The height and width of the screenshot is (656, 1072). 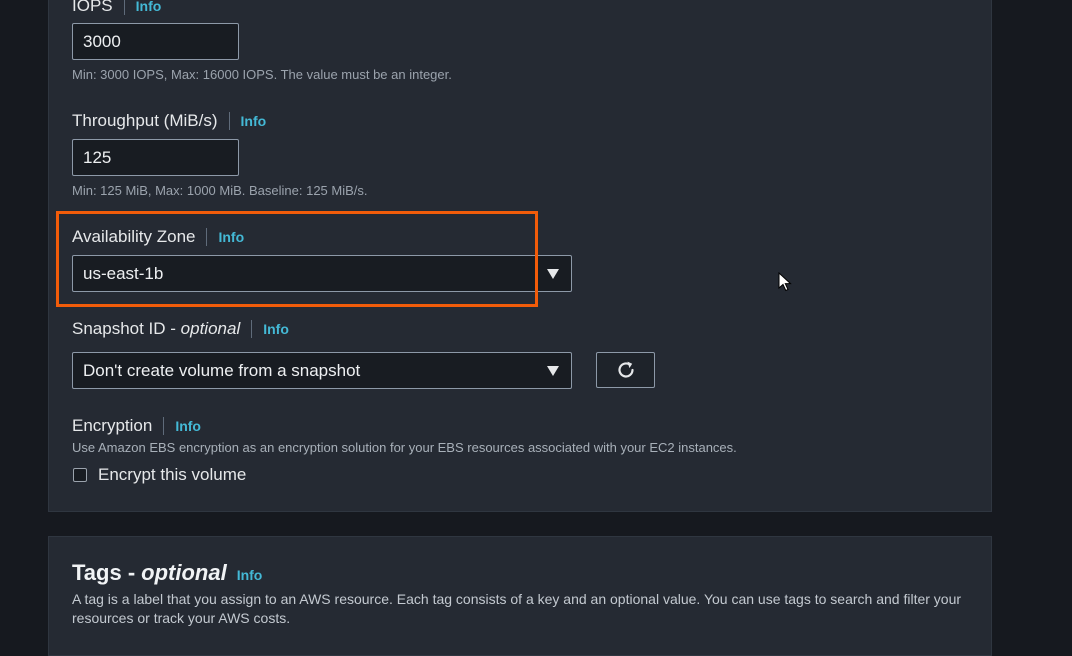 What do you see at coordinates (92, 7) in the screenshot?
I see `iops-label: IOPS` at bounding box center [92, 7].